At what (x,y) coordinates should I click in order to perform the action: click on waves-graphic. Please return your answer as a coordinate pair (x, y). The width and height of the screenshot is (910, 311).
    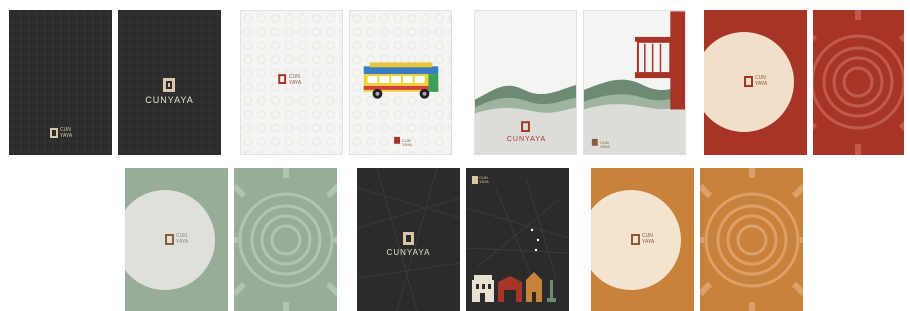
    Looking at the image, I should click on (525, 119).